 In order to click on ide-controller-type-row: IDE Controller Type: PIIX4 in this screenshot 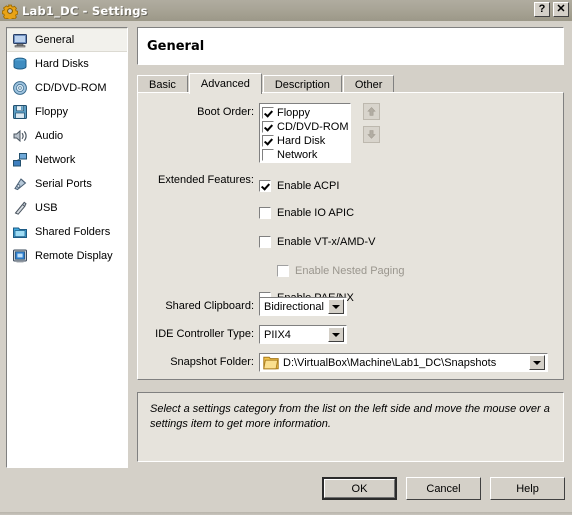, I will do `click(343, 334)`.